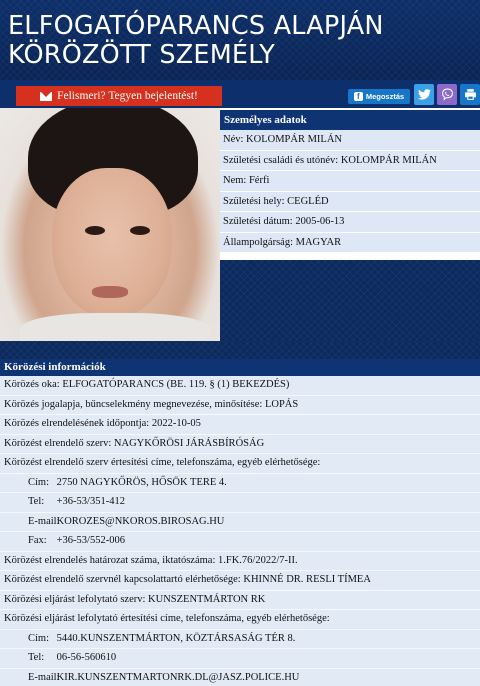  Describe the element at coordinates (257, 560) in the screenshot. I see `row-value: 1.FK.76/2022/7-II.` at that location.